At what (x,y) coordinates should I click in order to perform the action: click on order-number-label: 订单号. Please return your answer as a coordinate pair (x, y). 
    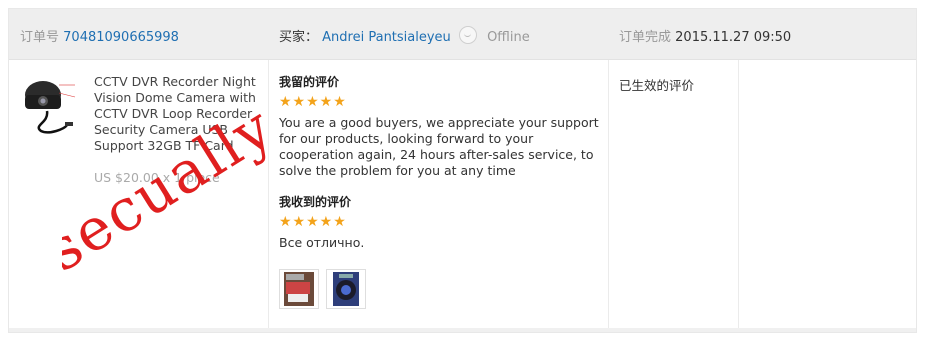
    Looking at the image, I should click on (40, 37).